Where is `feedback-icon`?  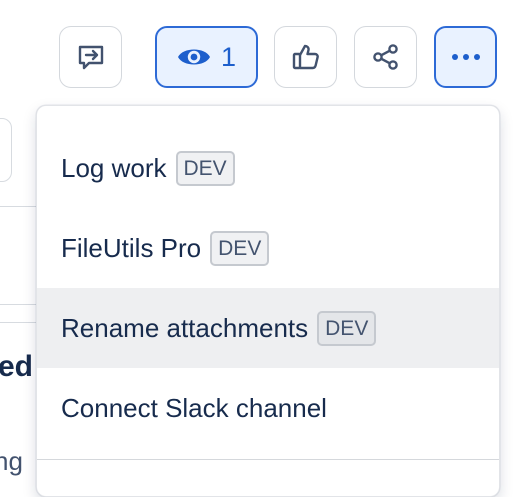
feedback-icon is located at coordinates (91, 57).